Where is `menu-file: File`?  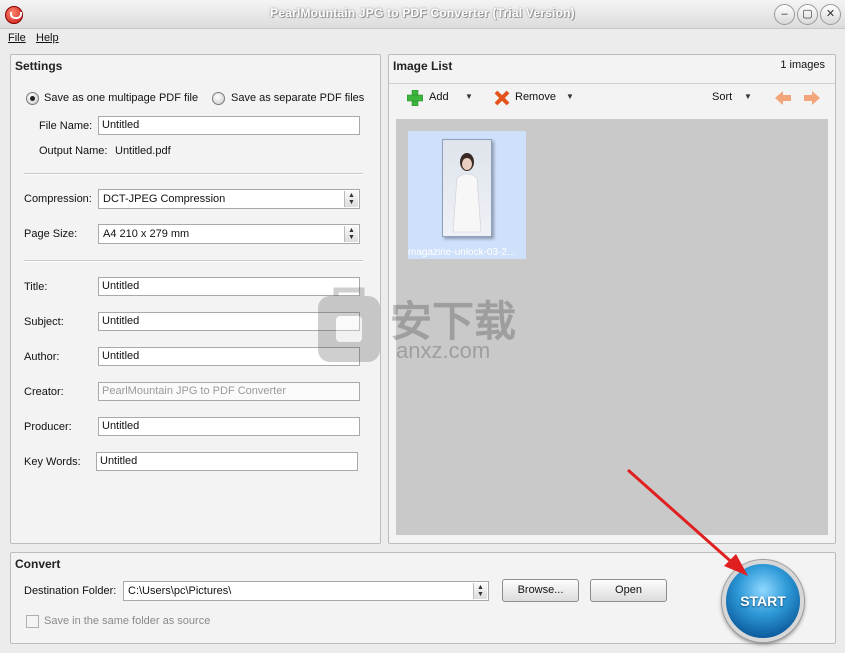 menu-file: File is located at coordinates (17, 38).